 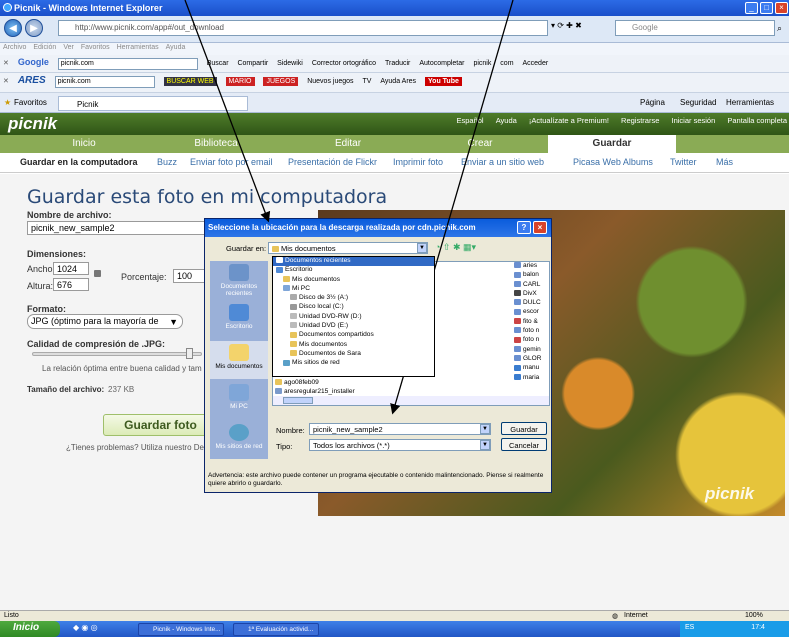 I want to click on file-item: ago08feb09, so click(x=297, y=382).